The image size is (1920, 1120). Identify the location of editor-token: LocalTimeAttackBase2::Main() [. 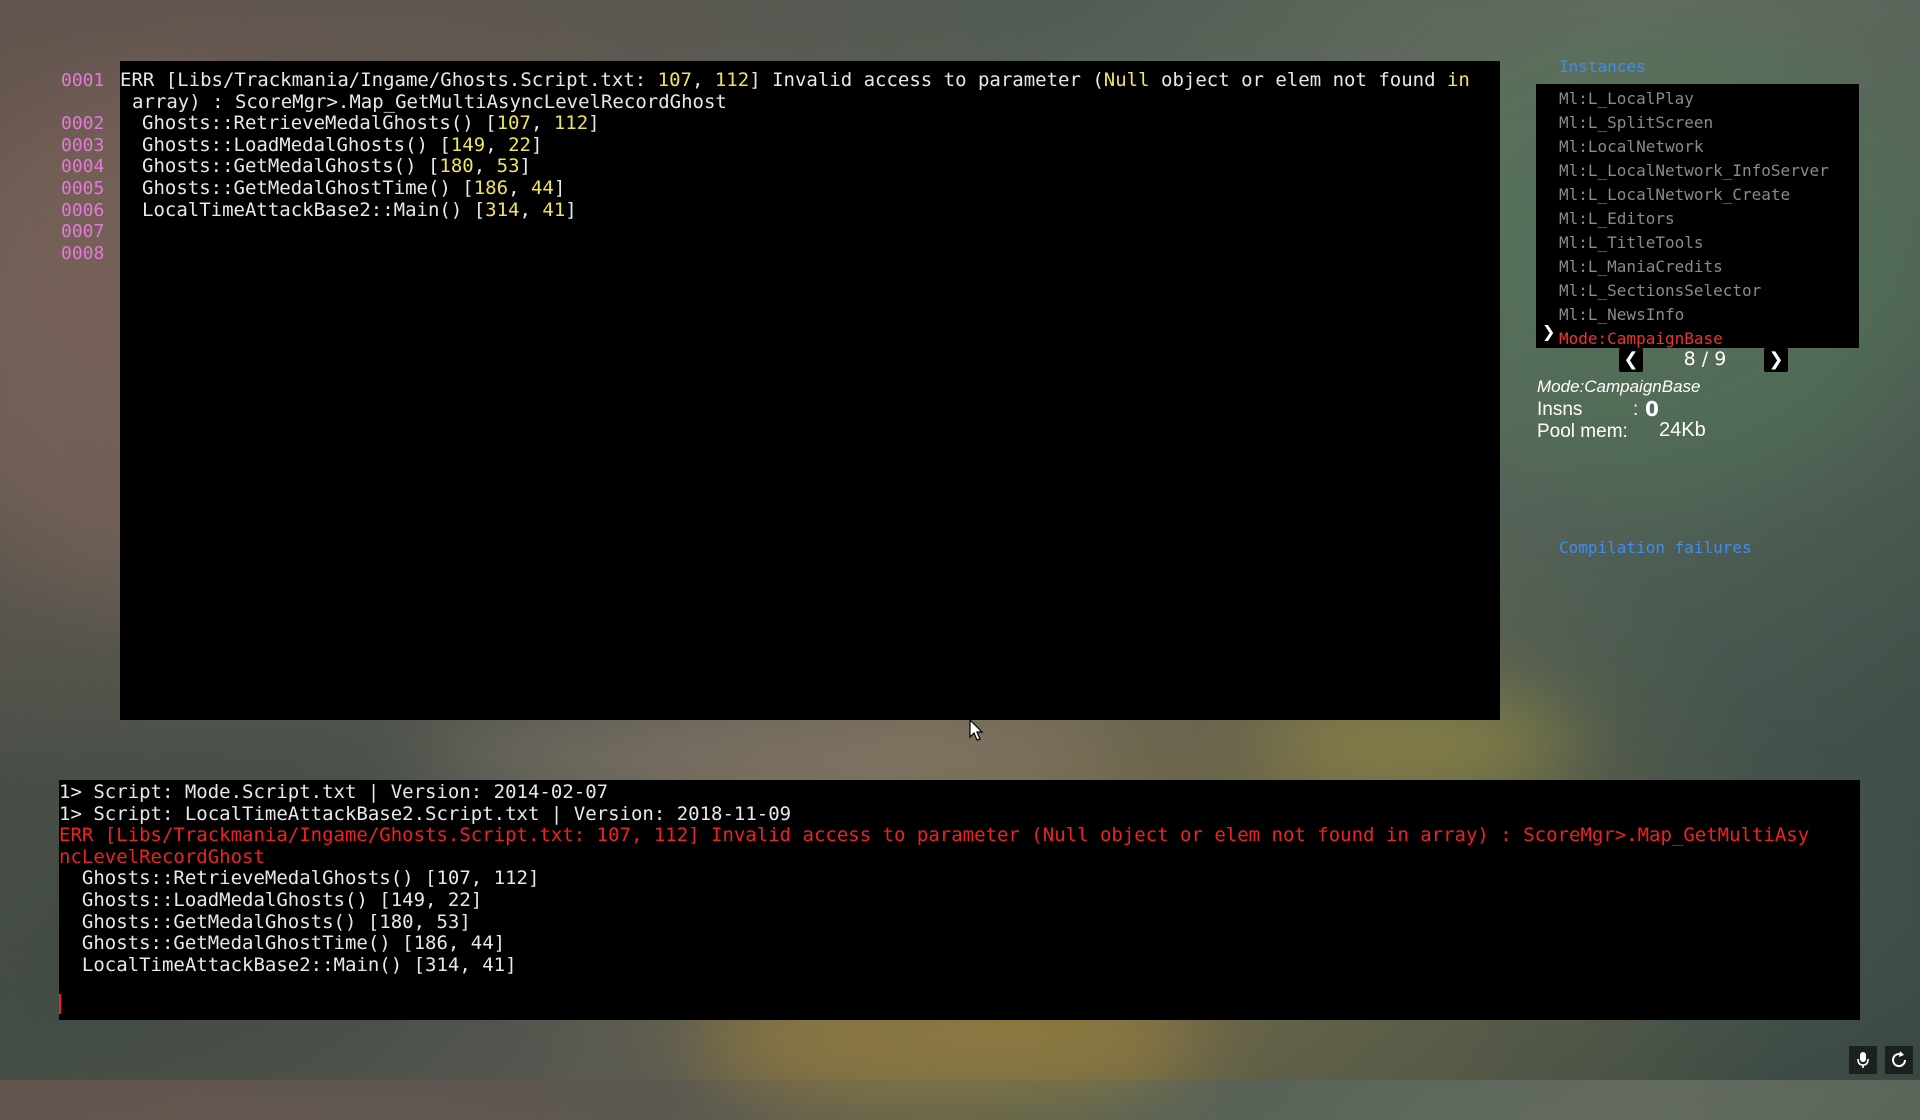
(314, 210).